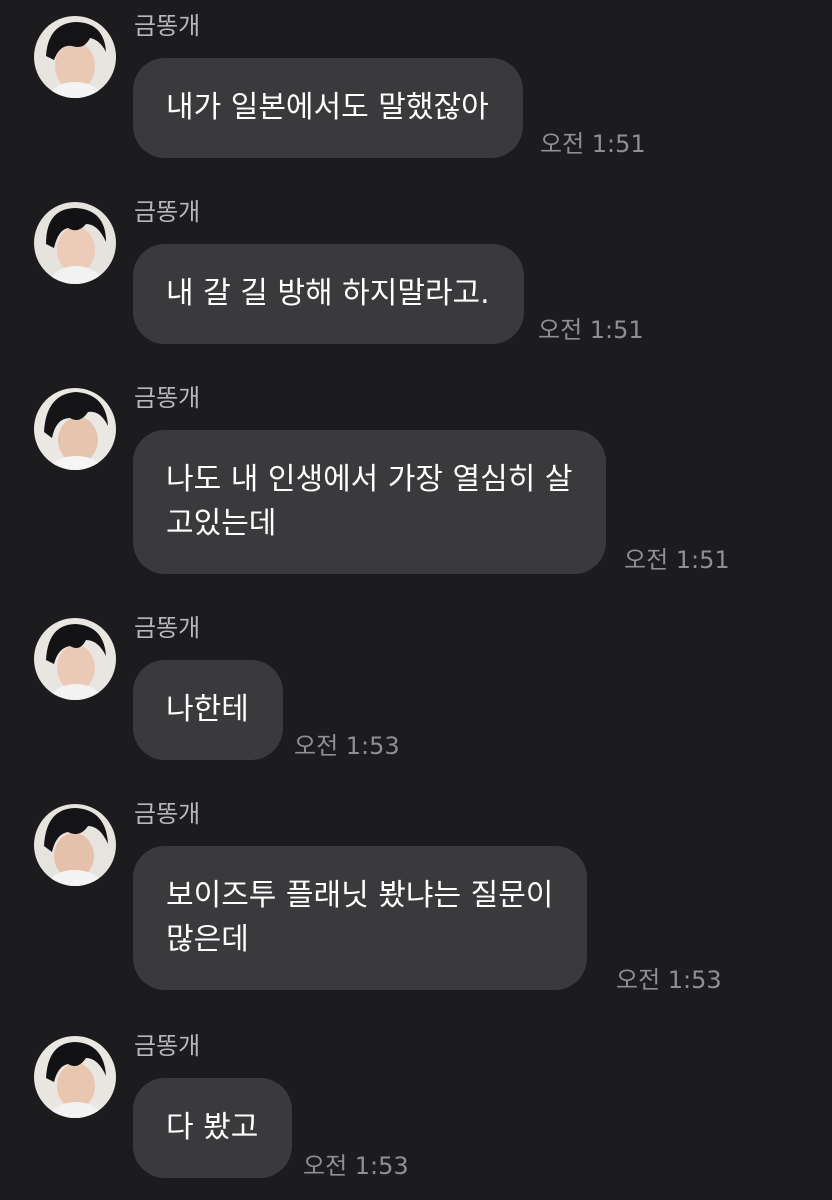 Image resolution: width=832 pixels, height=1200 pixels. Describe the element at coordinates (328, 108) in the screenshot. I see `message-bubble: 내가 일본에서도 말했잖아` at that location.